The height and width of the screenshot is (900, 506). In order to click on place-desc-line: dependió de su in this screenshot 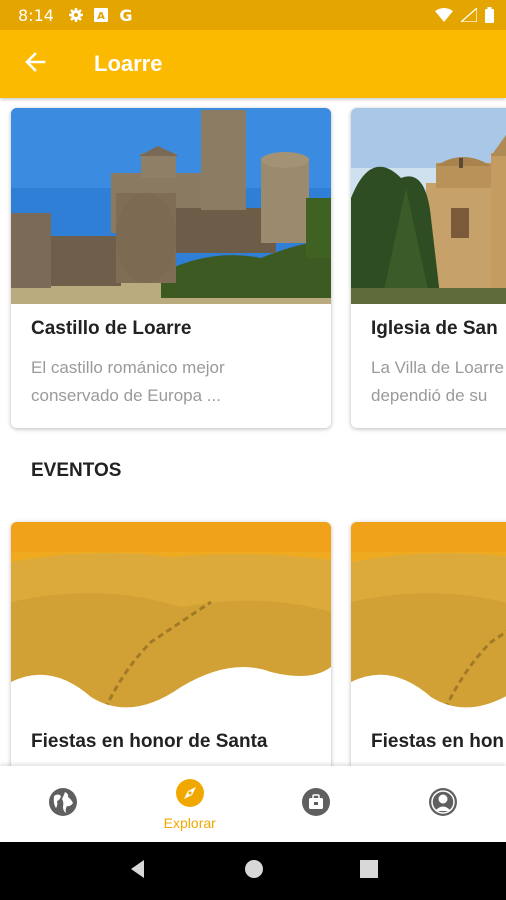, I will do `click(429, 395)`.